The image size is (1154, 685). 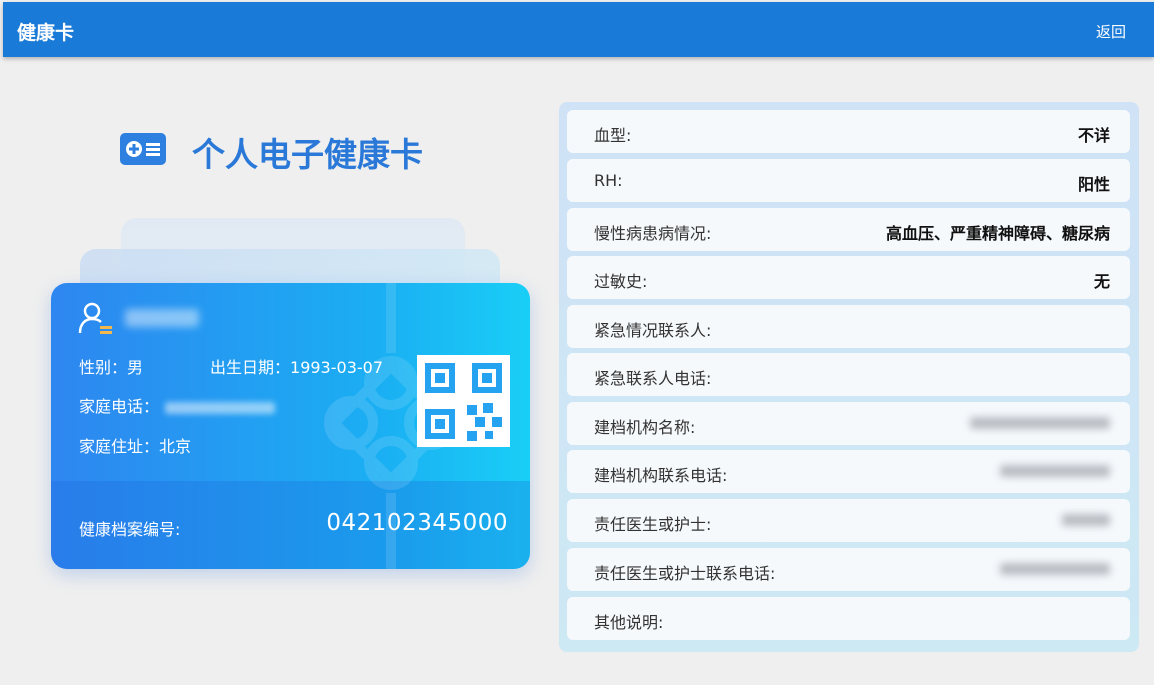 I want to click on info-label: 责任医生或护士:, so click(x=653, y=524).